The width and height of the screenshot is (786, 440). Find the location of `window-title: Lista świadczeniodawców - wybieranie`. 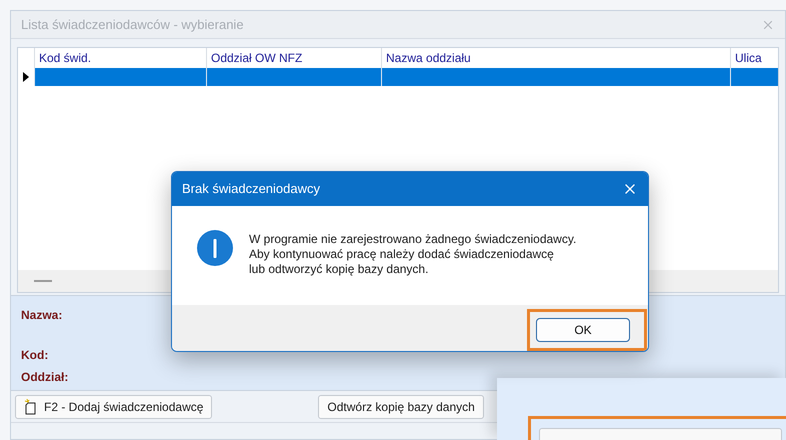

window-title: Lista świadczeniodawców - wybieranie is located at coordinates (132, 25).